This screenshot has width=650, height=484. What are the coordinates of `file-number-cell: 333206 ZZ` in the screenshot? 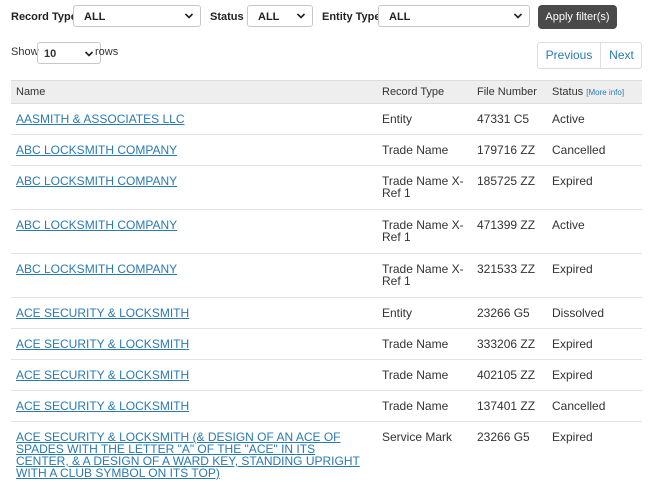 It's located at (506, 344).